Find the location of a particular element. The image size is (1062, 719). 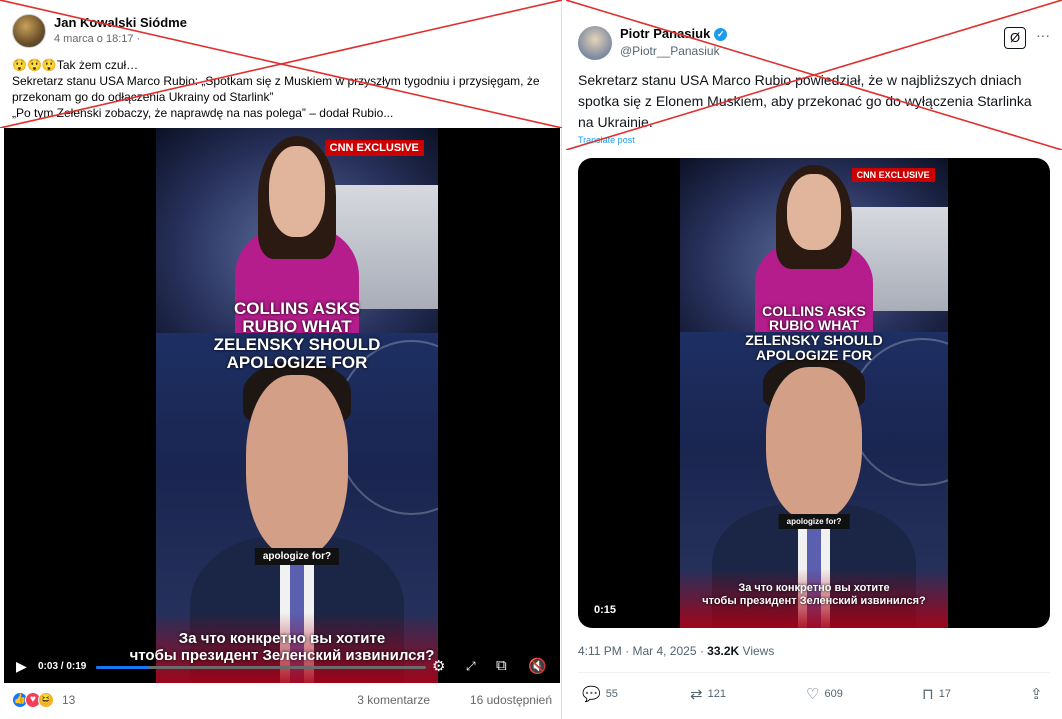

like-button: ♡ 609 is located at coordinates (824, 694).